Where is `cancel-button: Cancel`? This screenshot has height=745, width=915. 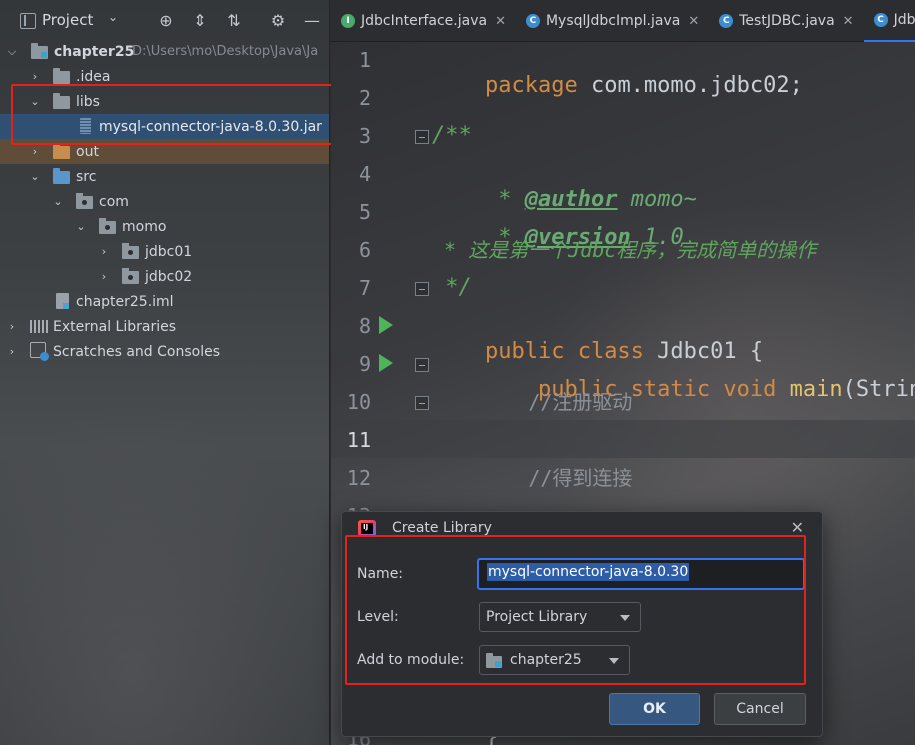 cancel-button: Cancel is located at coordinates (760, 709).